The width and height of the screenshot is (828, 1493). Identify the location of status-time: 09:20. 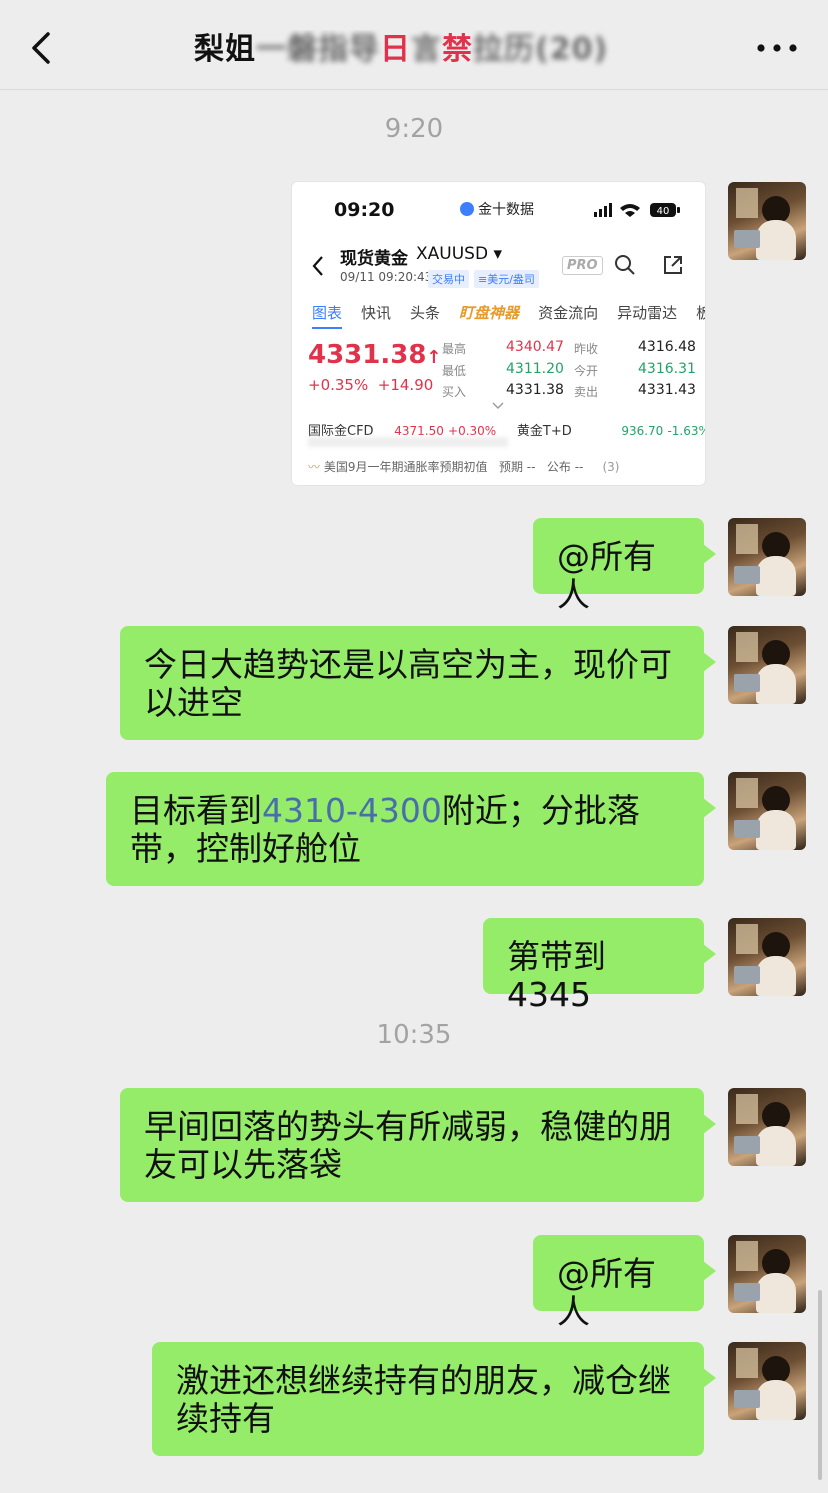
(364, 210).